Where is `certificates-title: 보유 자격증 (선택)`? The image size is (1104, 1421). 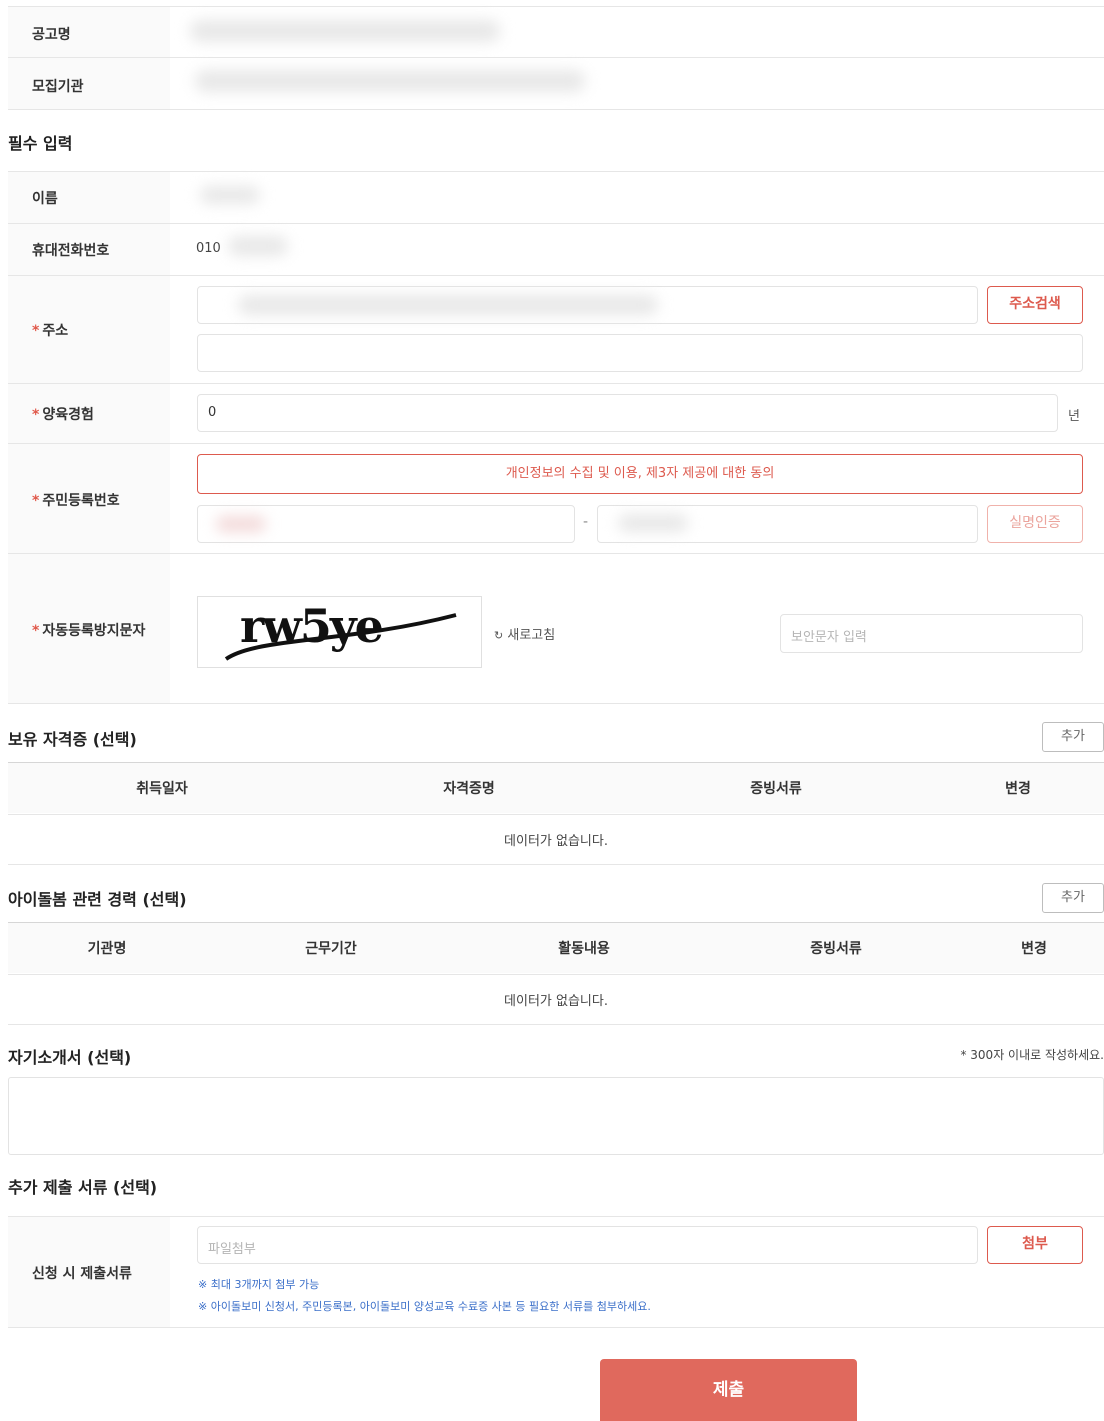
certificates-title: 보유 자격증 (선택) is located at coordinates (72, 739).